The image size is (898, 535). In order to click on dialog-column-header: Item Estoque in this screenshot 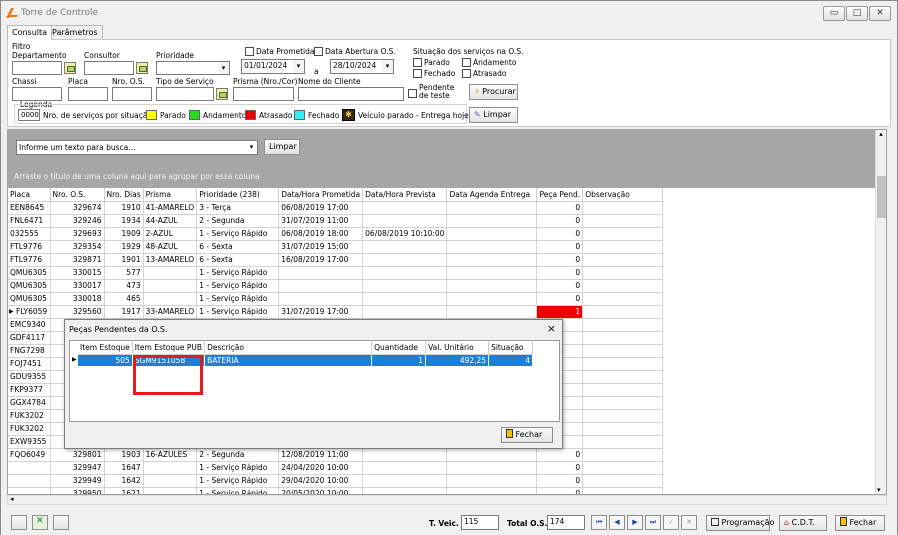, I will do `click(105, 348)`.